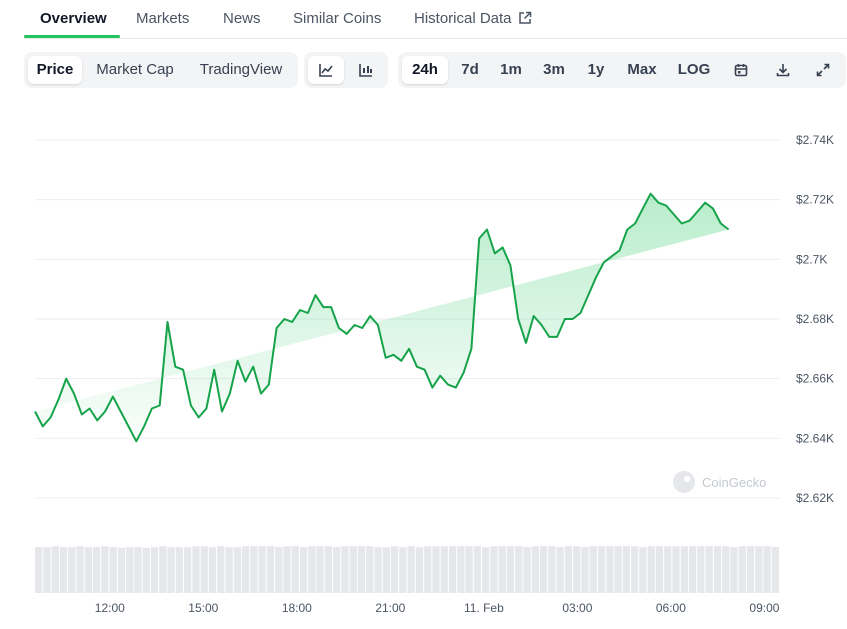 The height and width of the screenshot is (629, 847). I want to click on range-7d-button: 7d, so click(470, 70).